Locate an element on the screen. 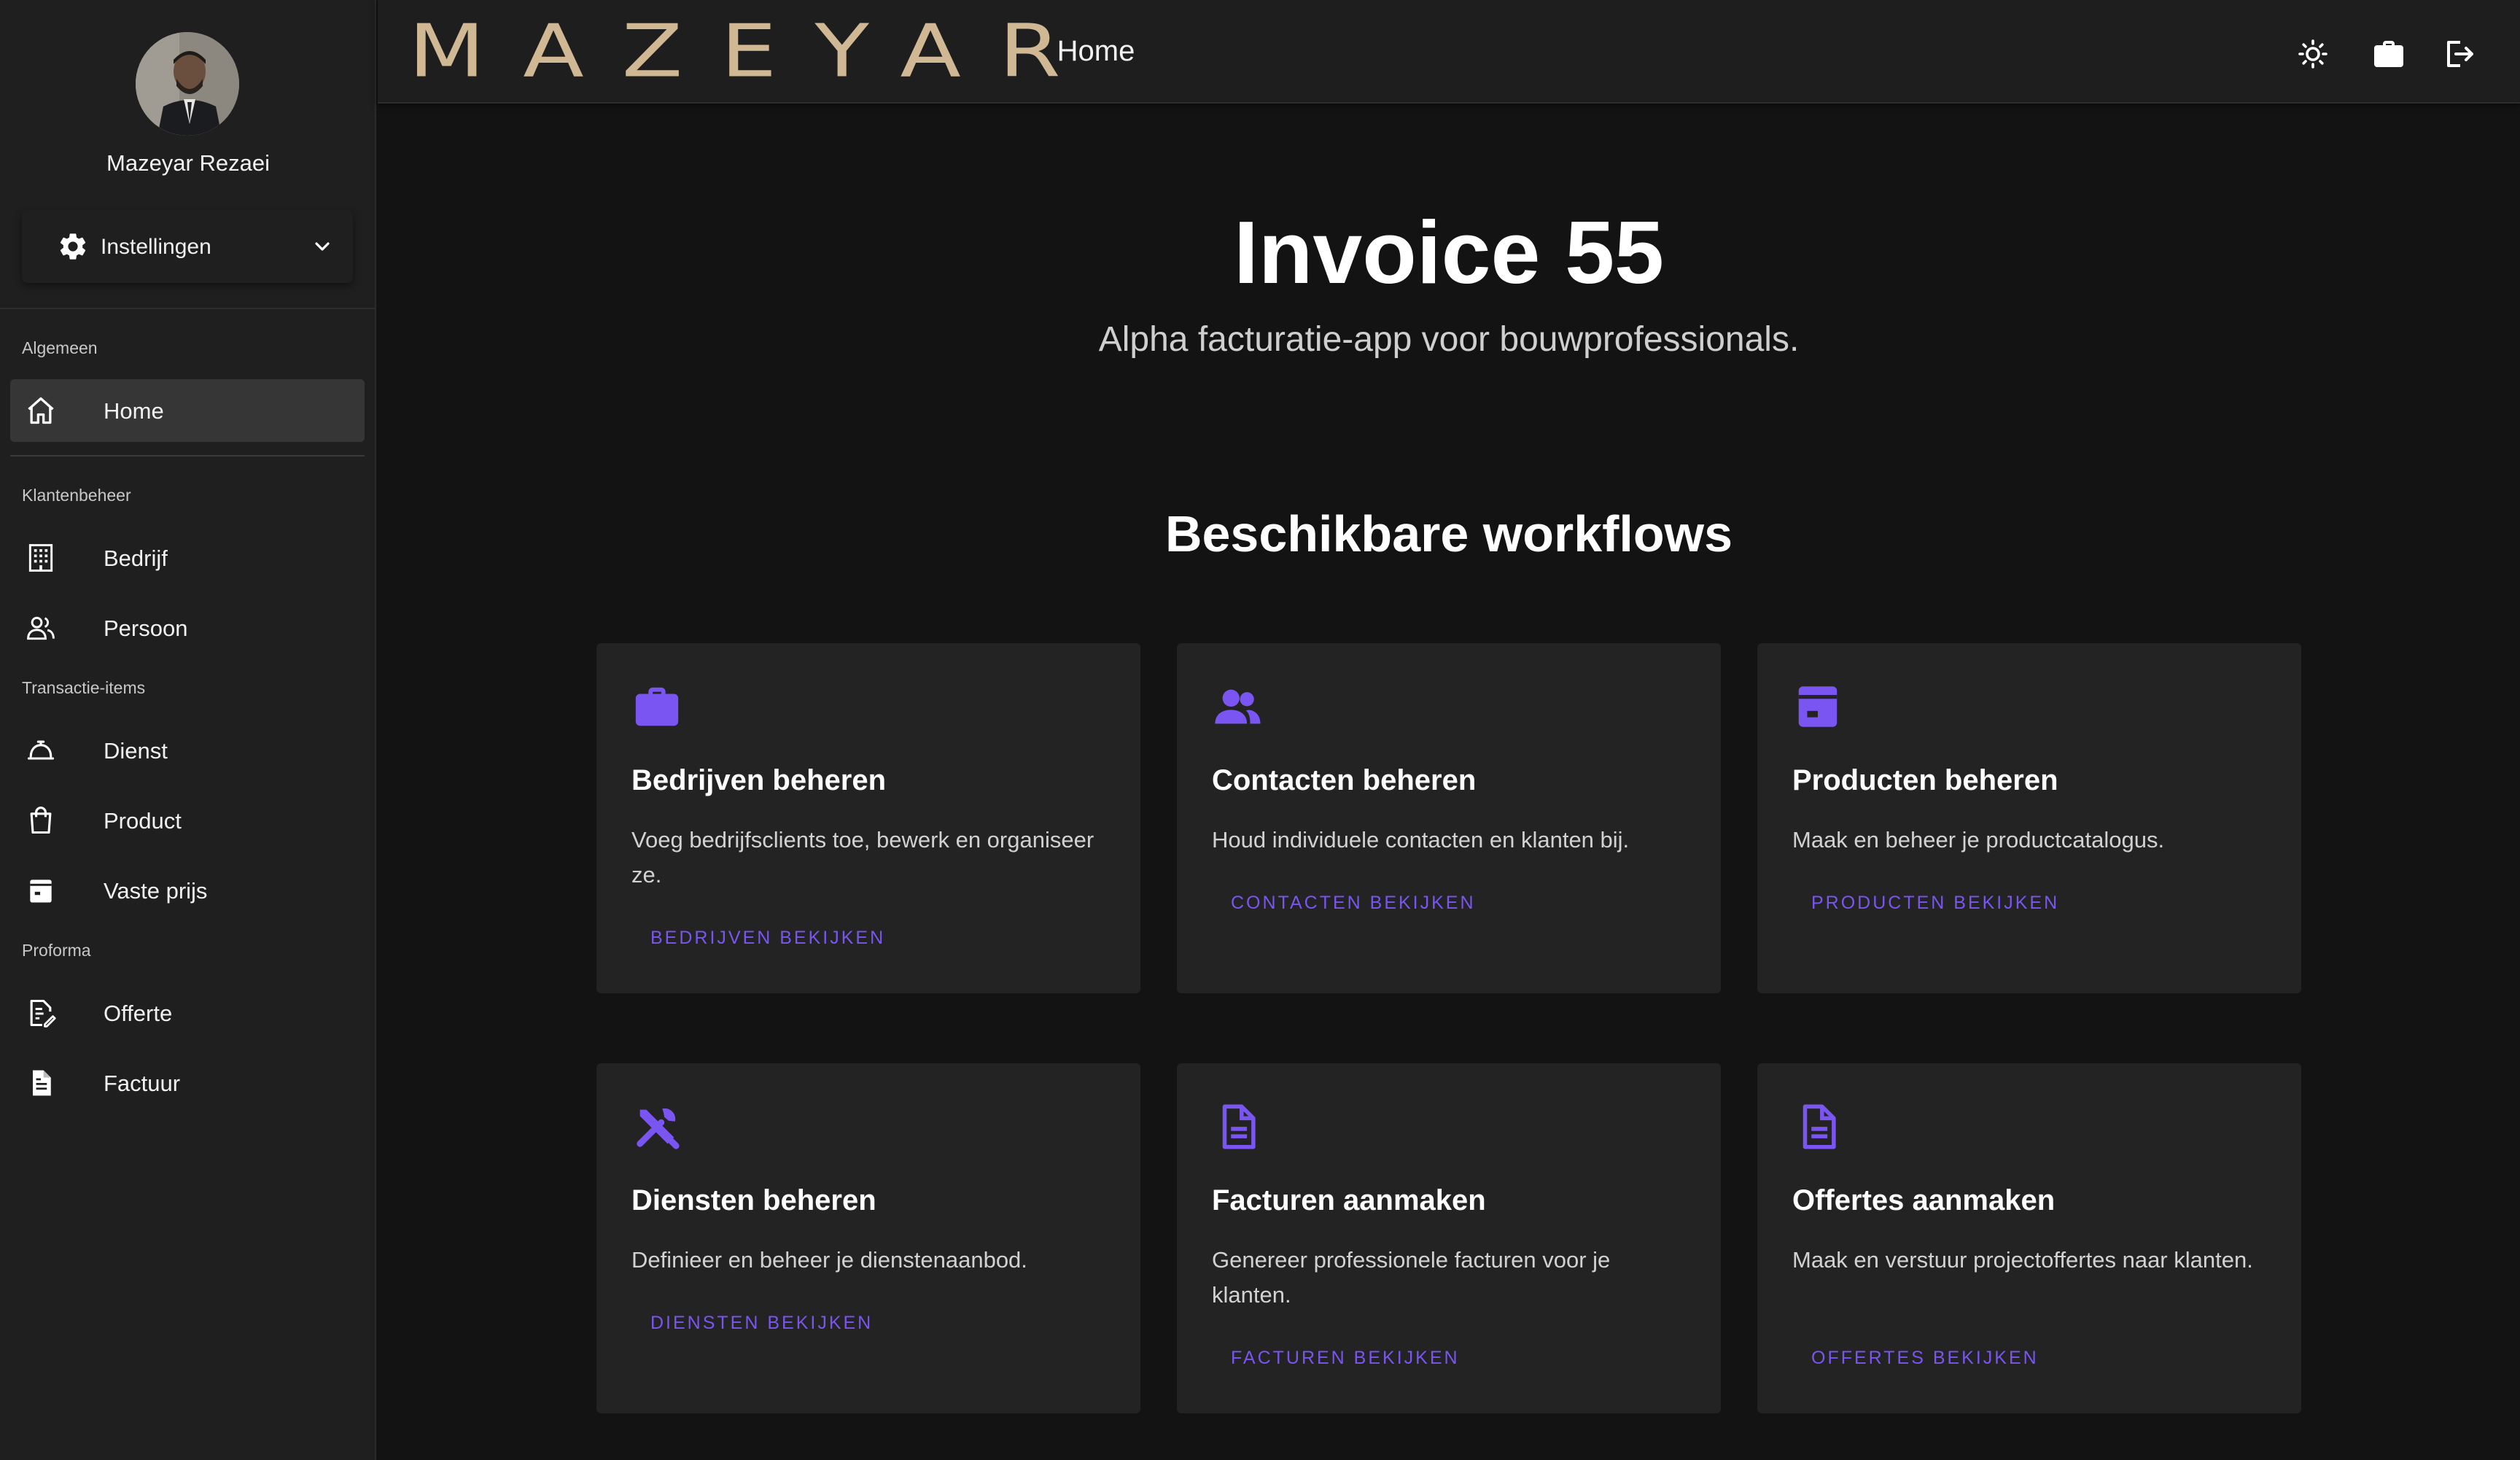  section-label-transactie-items: Transactie-items is located at coordinates (84, 687).